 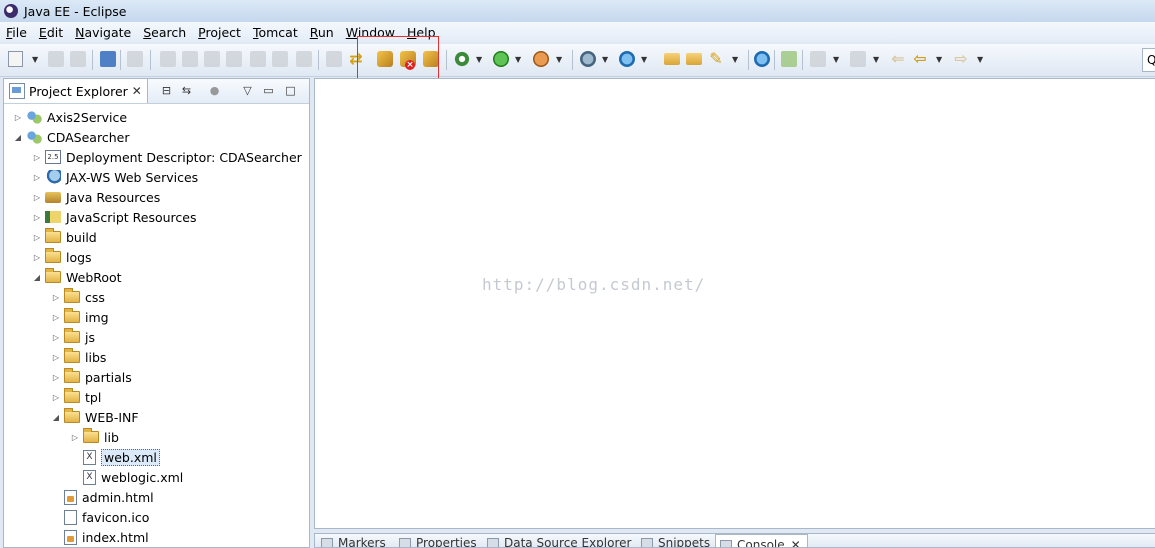 What do you see at coordinates (100, 537) in the screenshot?
I see `tree-item: index.html` at bounding box center [100, 537].